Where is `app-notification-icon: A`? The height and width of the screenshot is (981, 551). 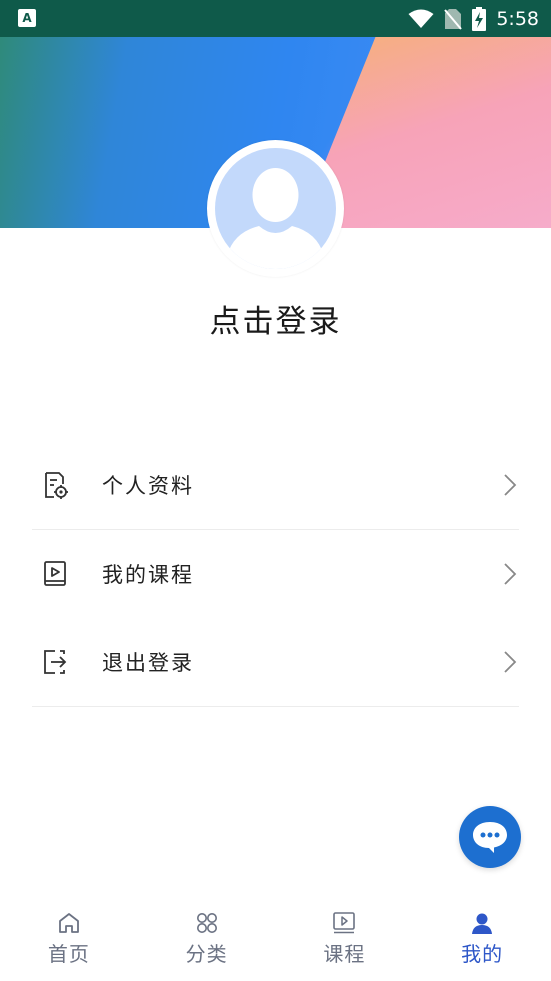
app-notification-icon: A is located at coordinates (27, 18).